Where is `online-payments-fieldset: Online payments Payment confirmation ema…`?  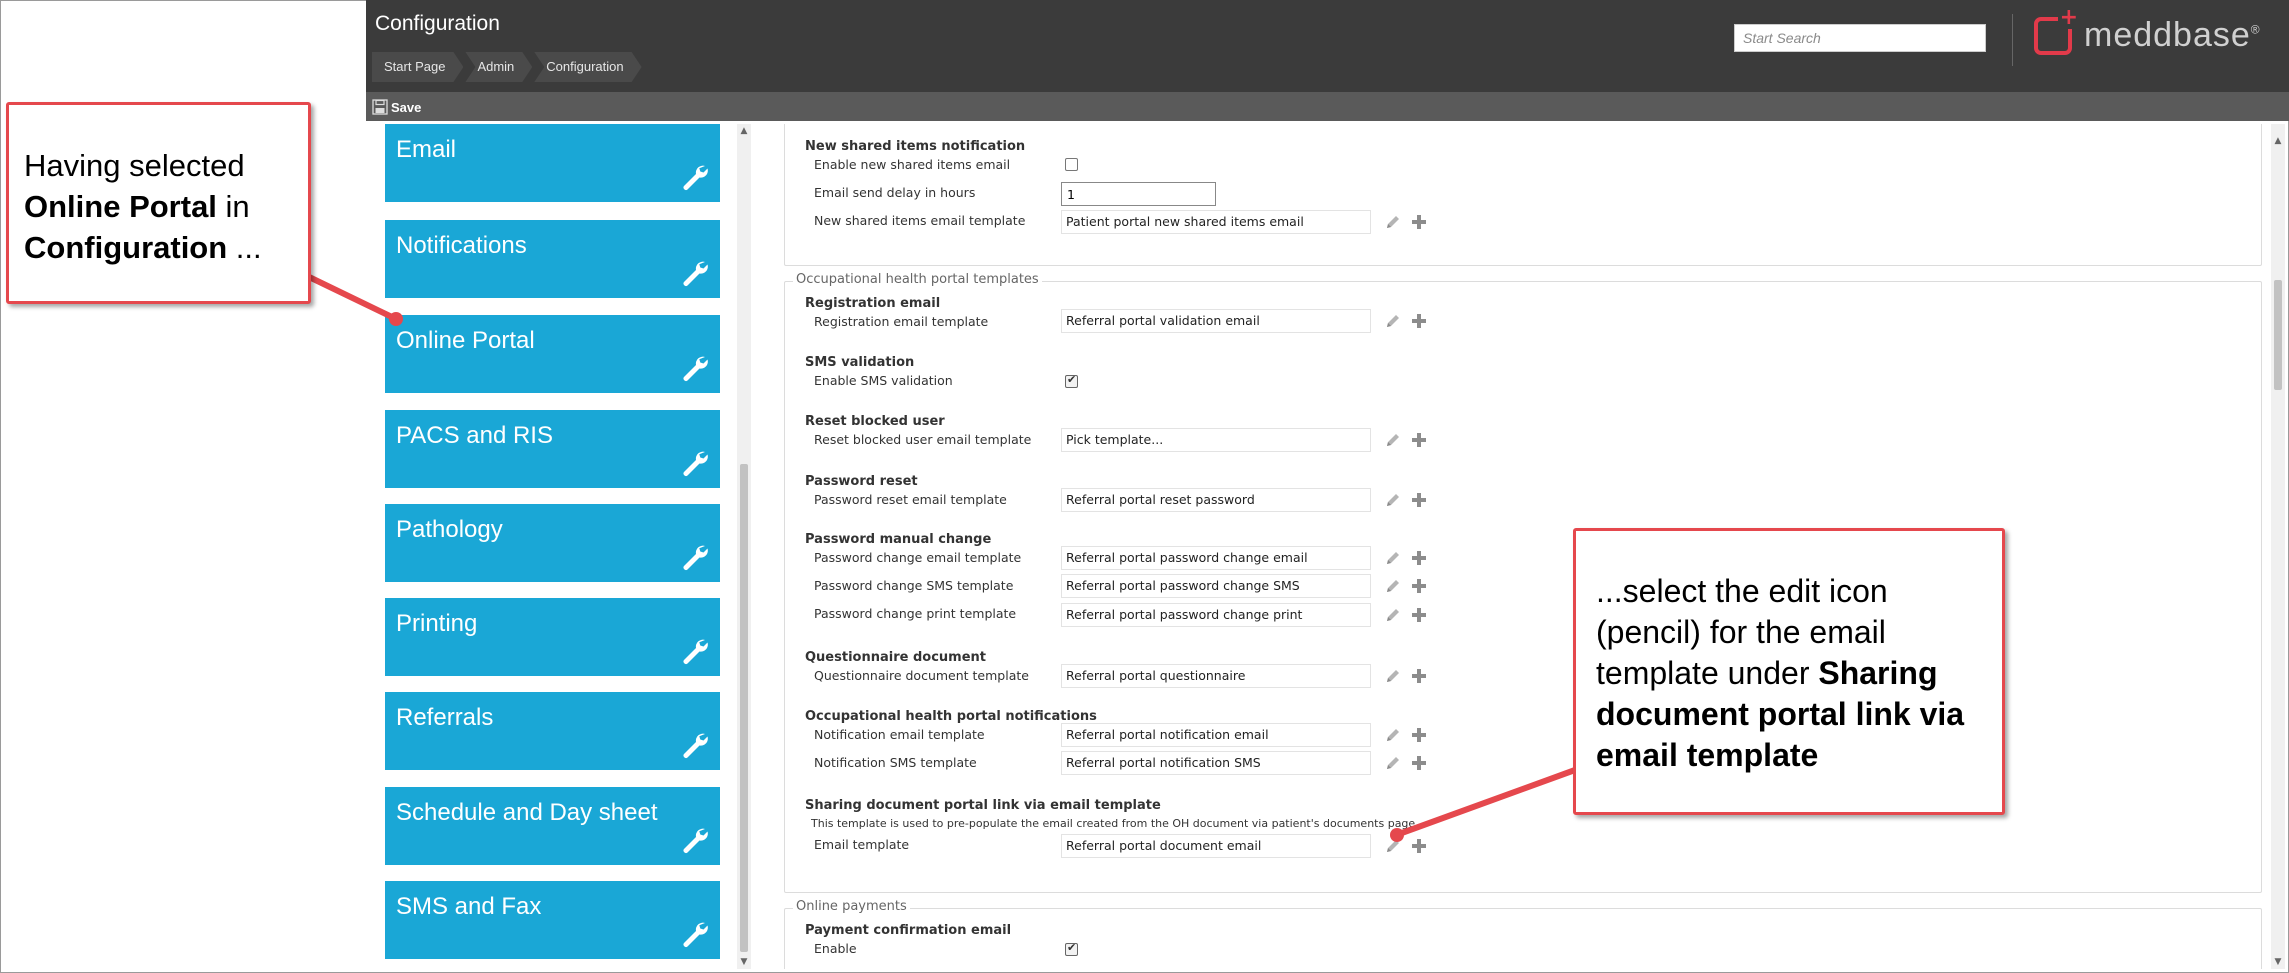 online-payments-fieldset: Online payments Payment confirmation ema… is located at coordinates (1523, 934).